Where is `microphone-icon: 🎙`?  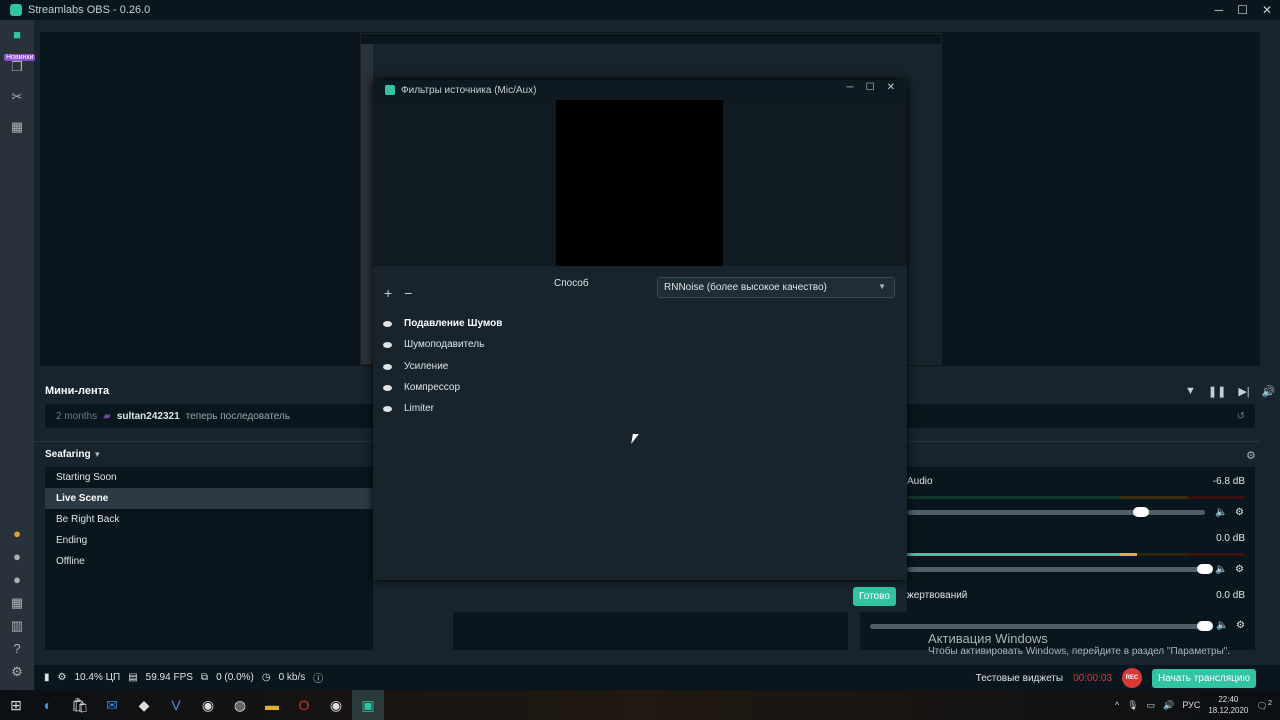 microphone-icon: 🎙 is located at coordinates (1132, 705).